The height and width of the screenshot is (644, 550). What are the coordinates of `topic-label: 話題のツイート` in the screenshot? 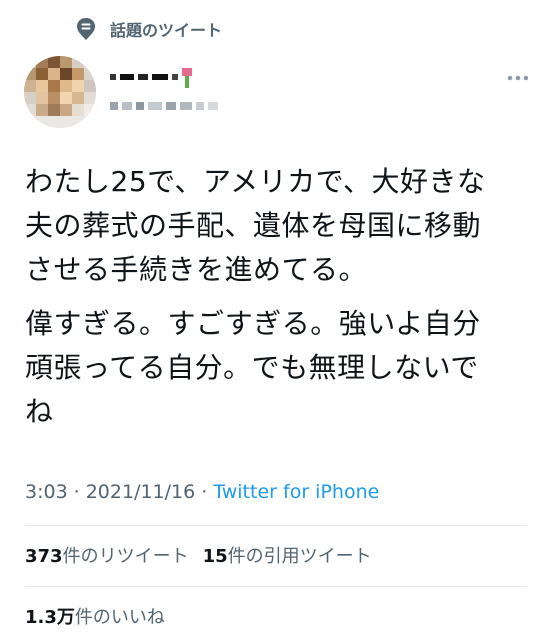 It's located at (166, 30).